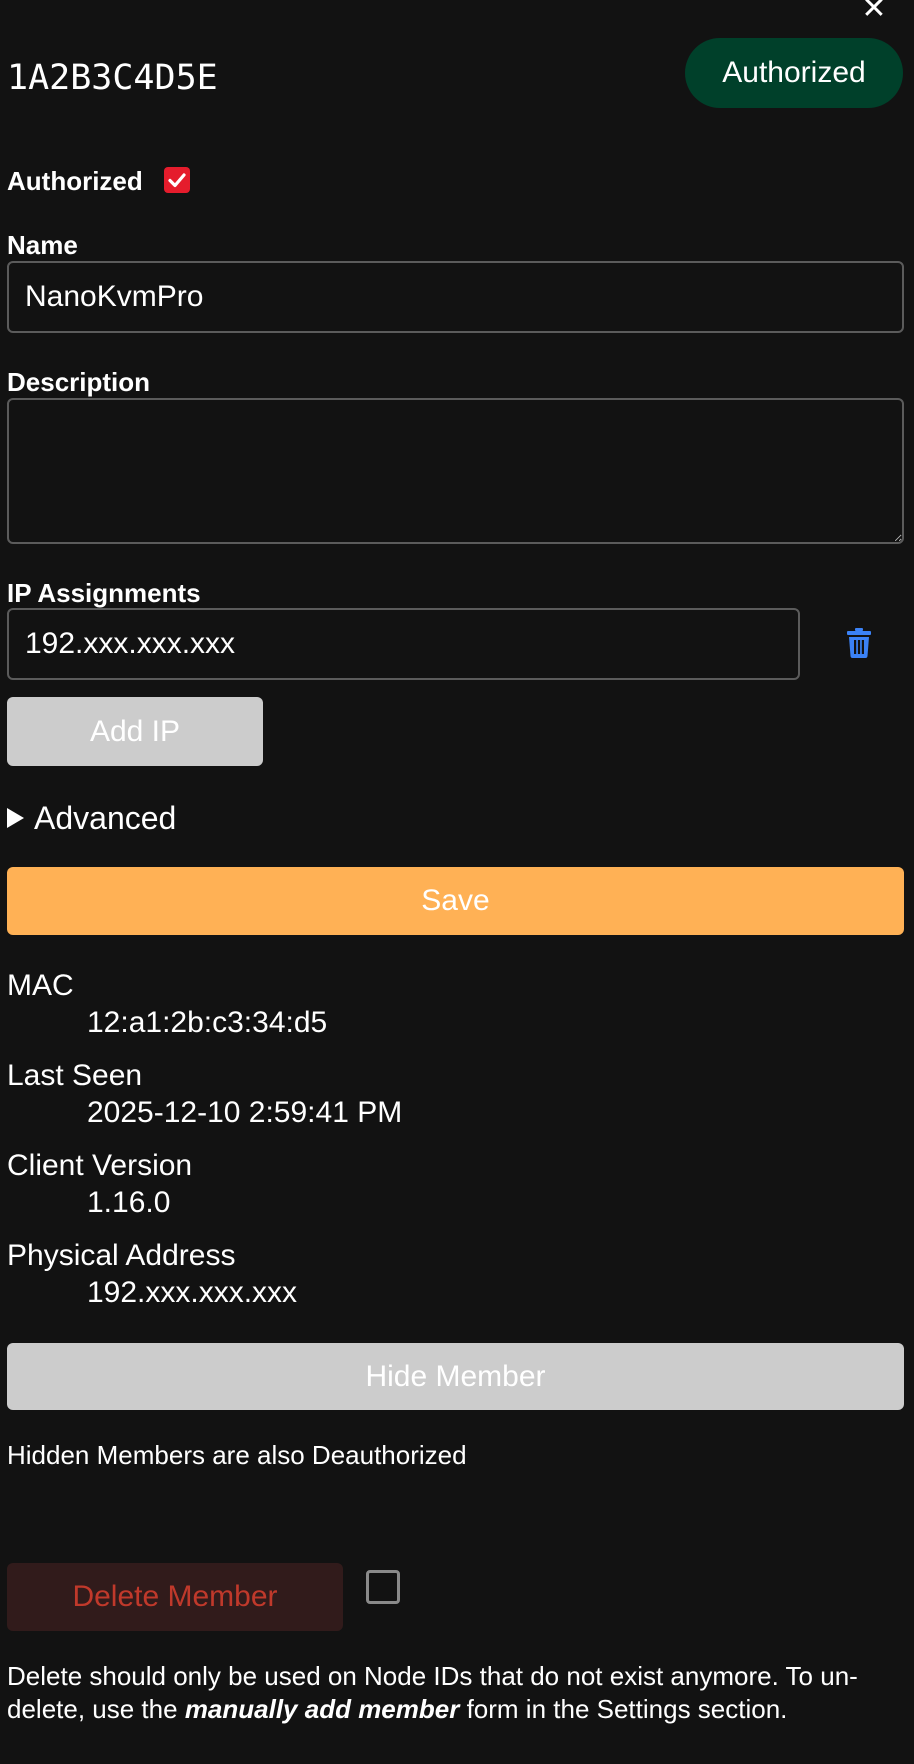  Describe the element at coordinates (403, 644) in the screenshot. I see `ip-assignment-input` at that location.